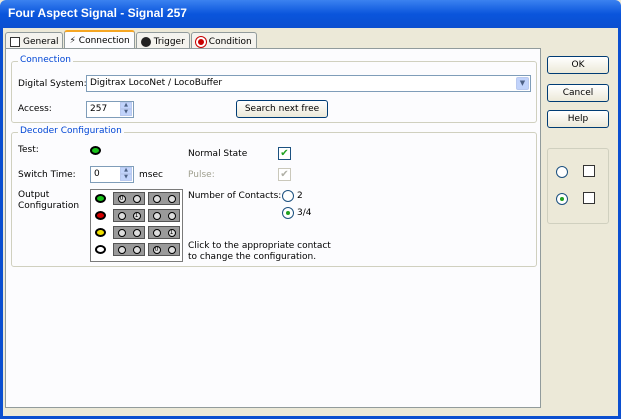 The width and height of the screenshot is (621, 419). I want to click on config-cell-3b: 1, so click(164, 232).